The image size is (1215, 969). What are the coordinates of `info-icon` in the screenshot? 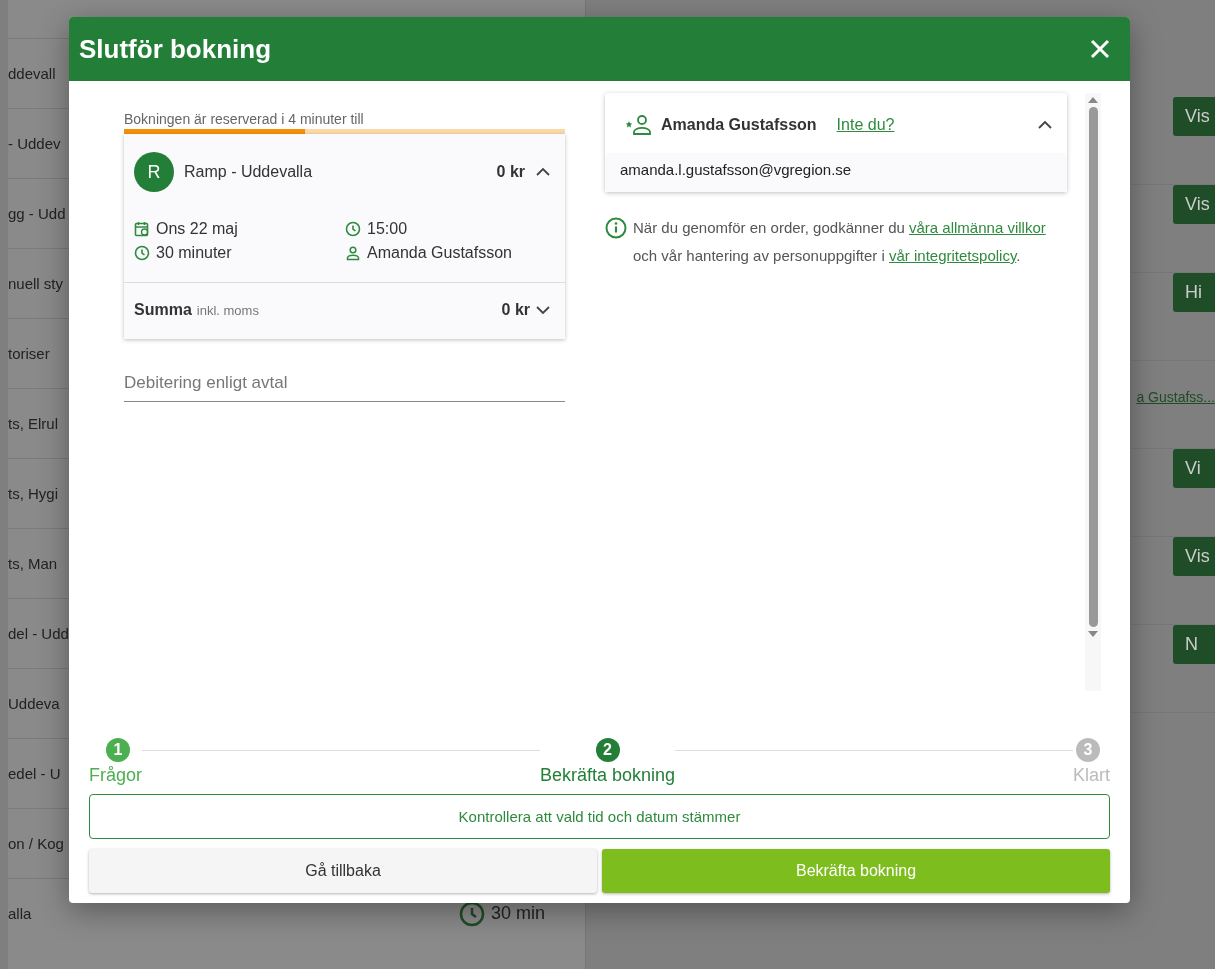 It's located at (616, 228).